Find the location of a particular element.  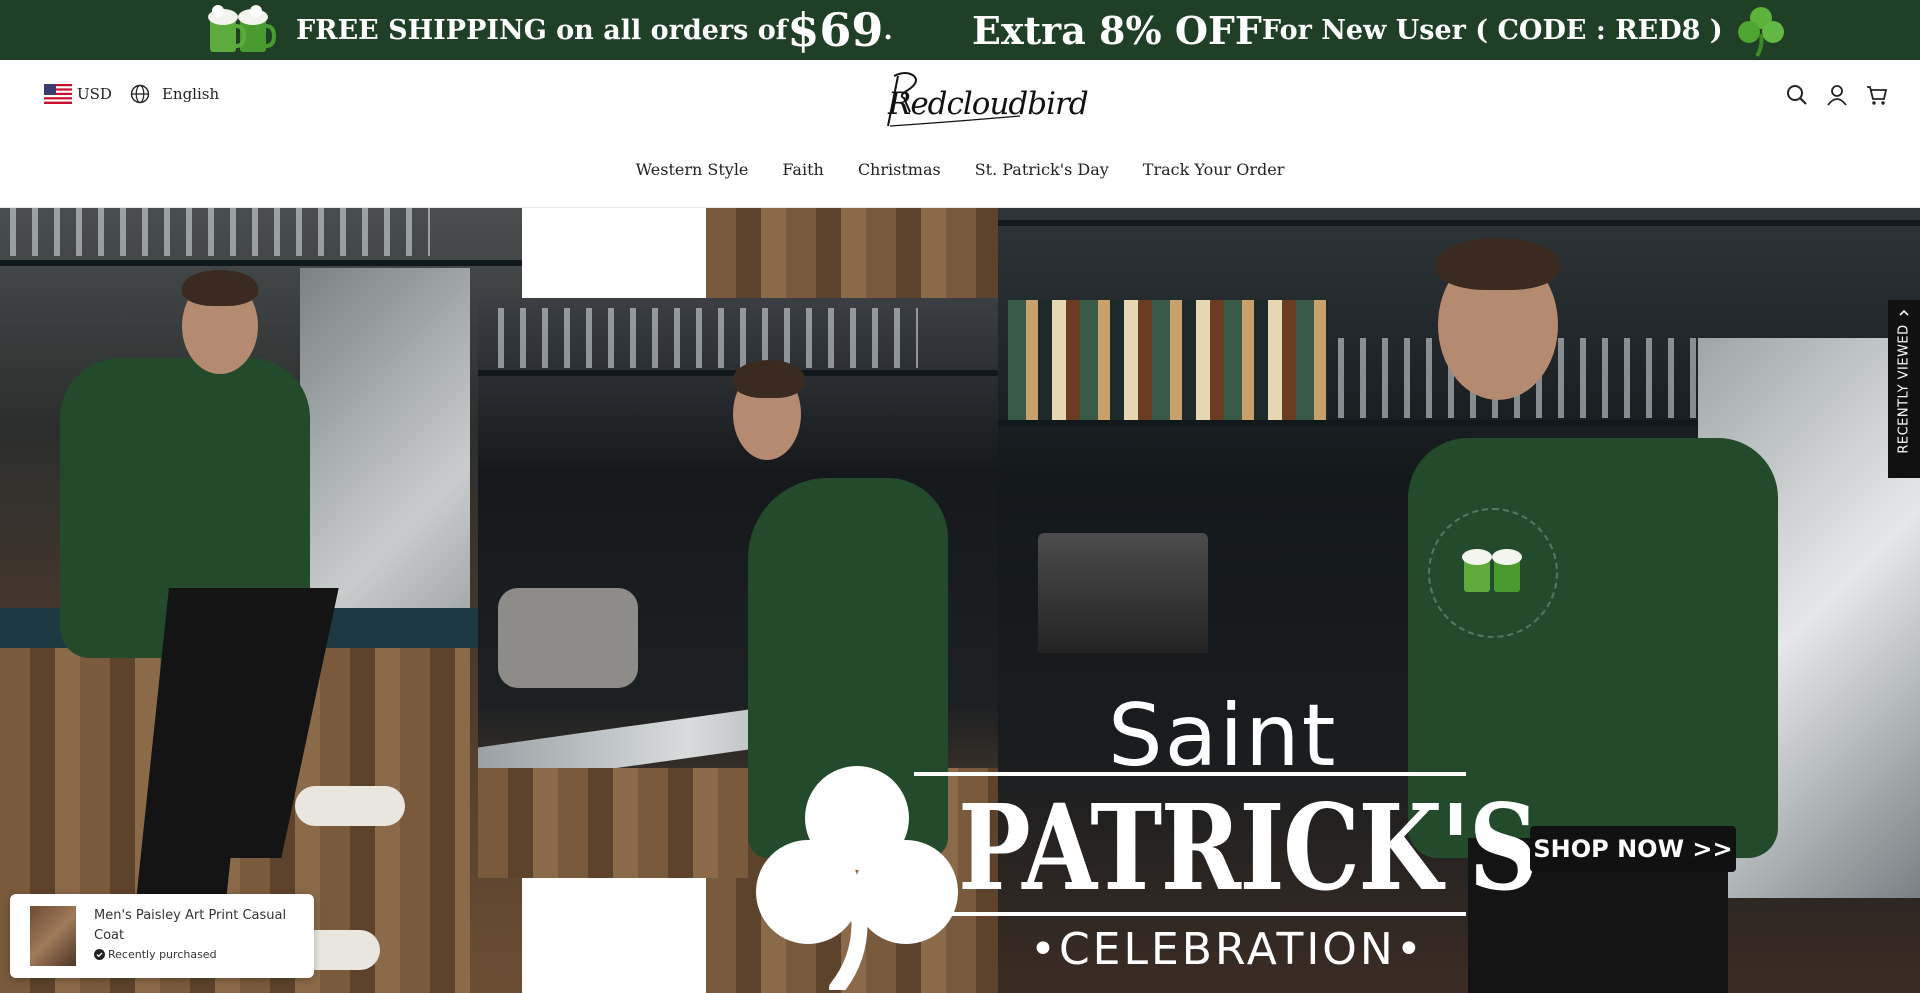

header-actions is located at coordinates (1837, 95).